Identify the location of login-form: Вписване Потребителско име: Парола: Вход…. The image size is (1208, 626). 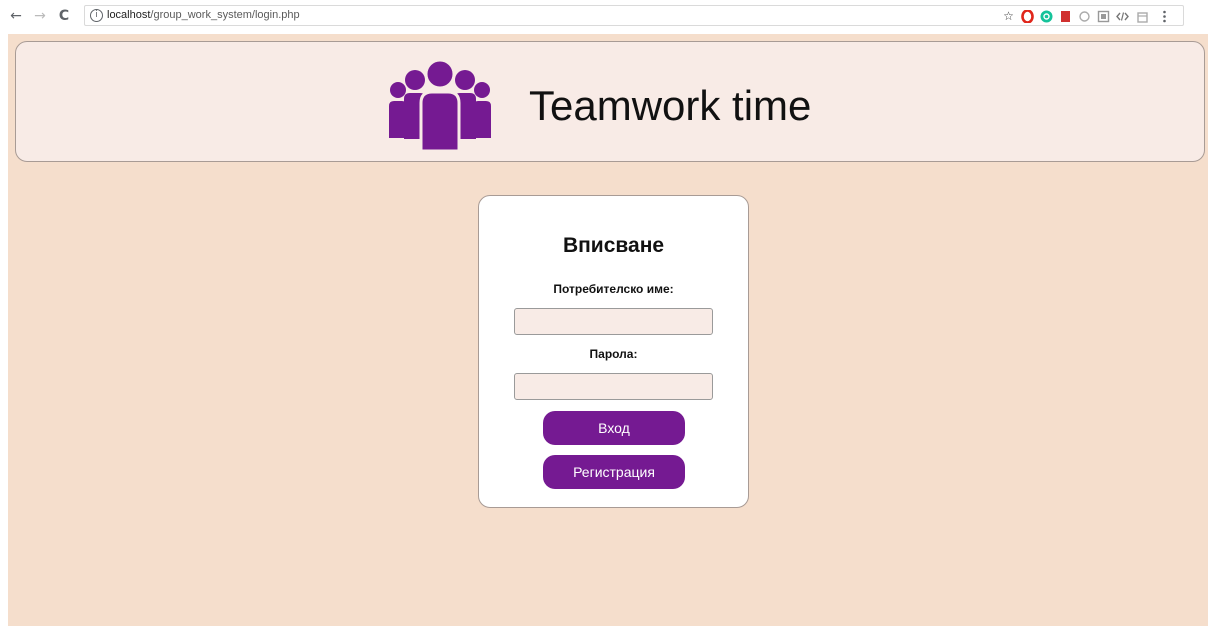
(613, 351).